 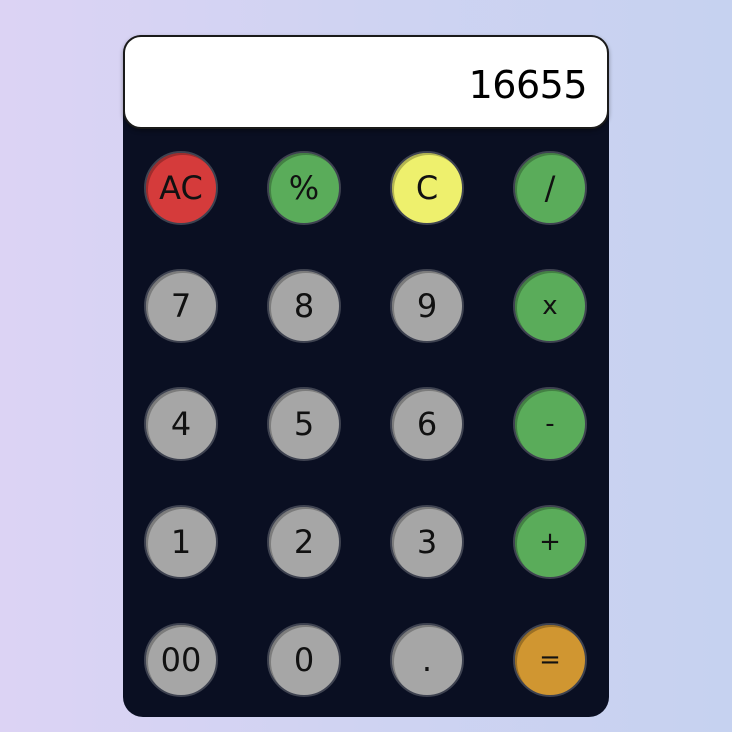 I want to click on digit-8-button: 8, so click(x=304, y=306).